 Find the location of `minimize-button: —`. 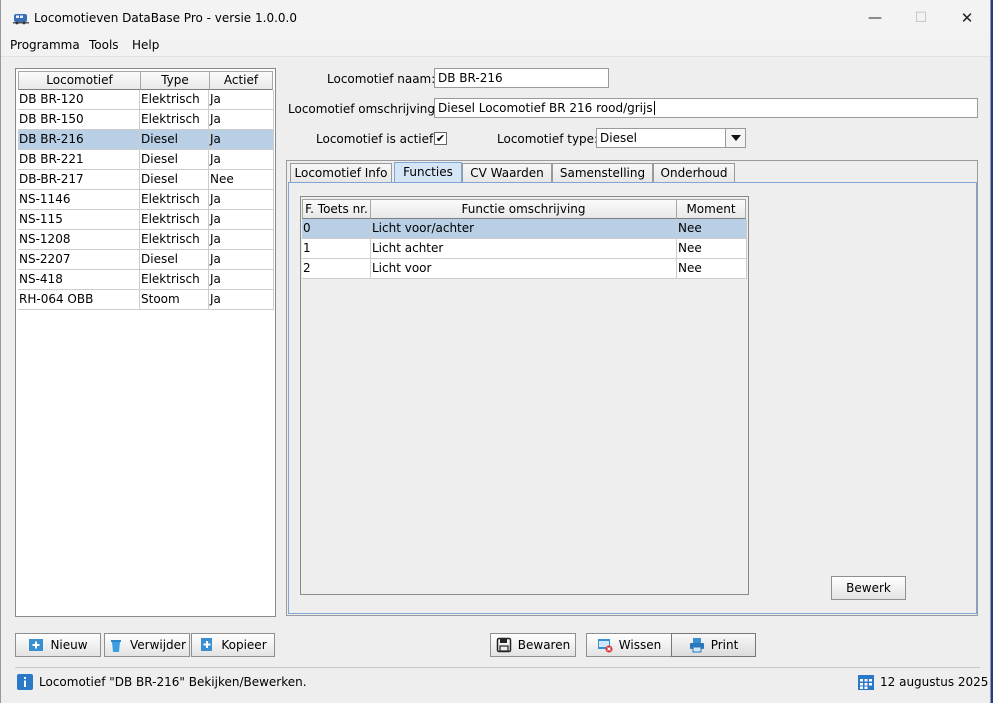

minimize-button: — is located at coordinates (875, 17).